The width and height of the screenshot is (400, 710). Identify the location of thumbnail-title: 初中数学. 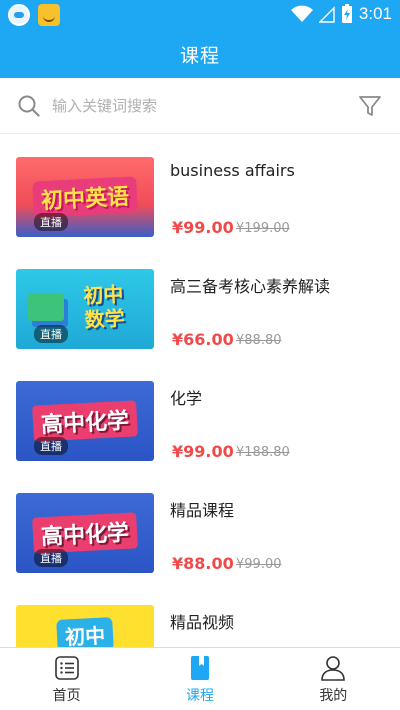
(104, 307).